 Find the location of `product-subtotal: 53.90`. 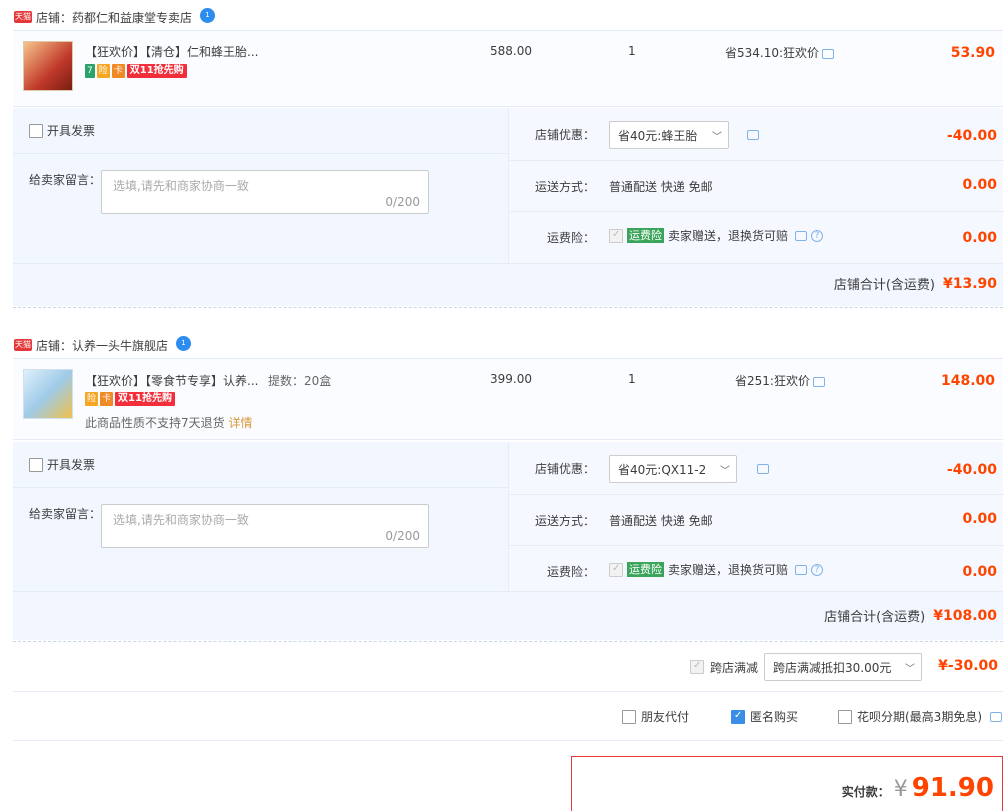

product-subtotal: 53.90 is located at coordinates (972, 53).